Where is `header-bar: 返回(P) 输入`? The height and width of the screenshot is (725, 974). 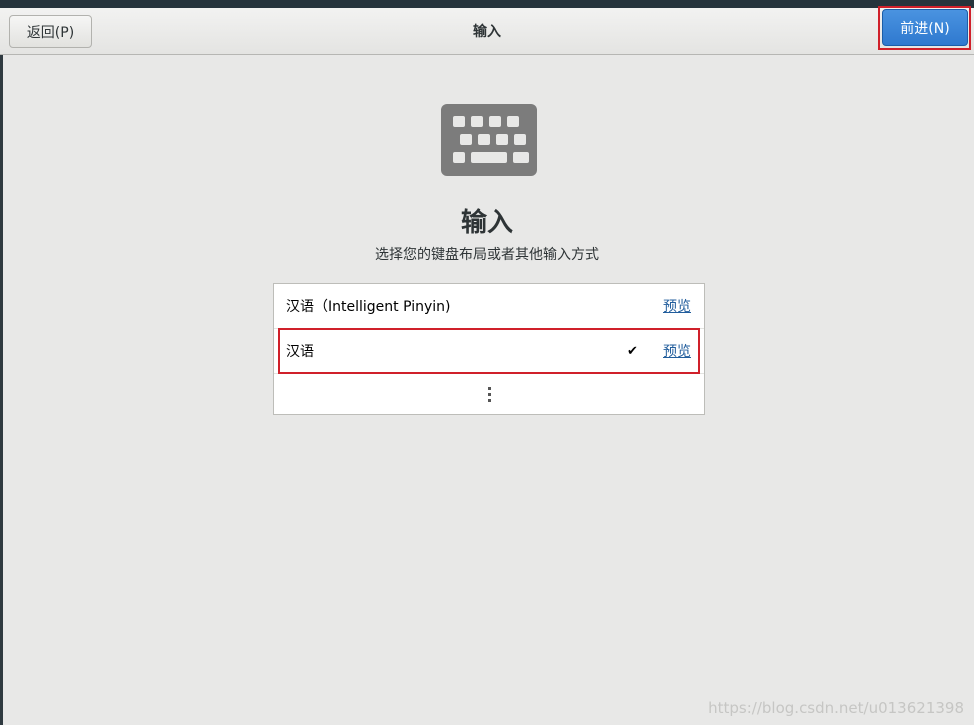 header-bar: 返回(P) 输入 is located at coordinates (487, 31).